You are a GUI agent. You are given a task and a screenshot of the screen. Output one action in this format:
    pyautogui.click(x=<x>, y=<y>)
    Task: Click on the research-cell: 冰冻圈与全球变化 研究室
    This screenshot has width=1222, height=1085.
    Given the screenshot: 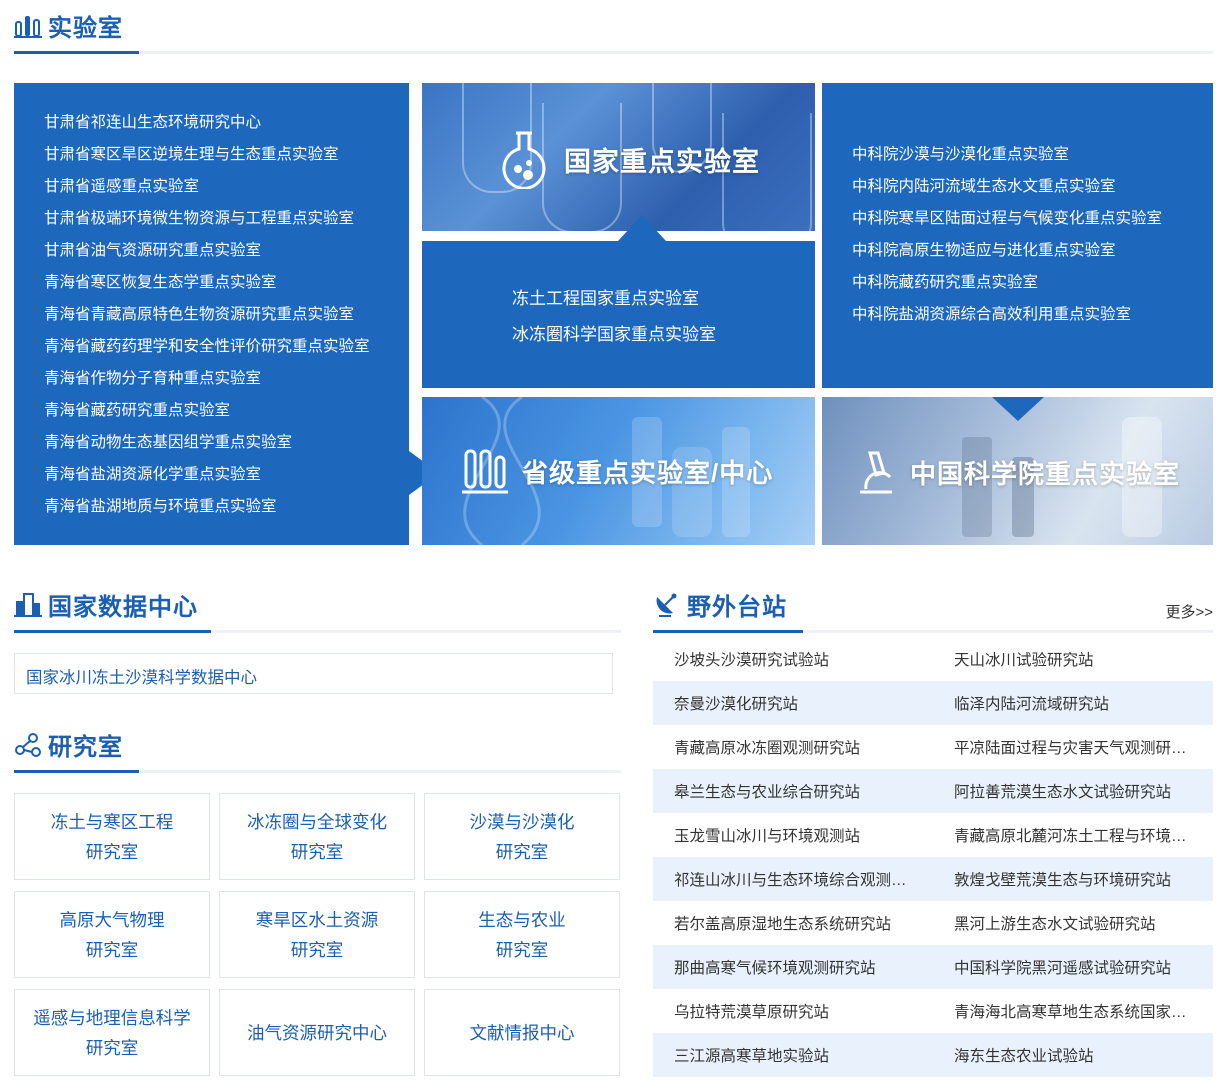 What is the action you would take?
    pyautogui.click(x=317, y=836)
    